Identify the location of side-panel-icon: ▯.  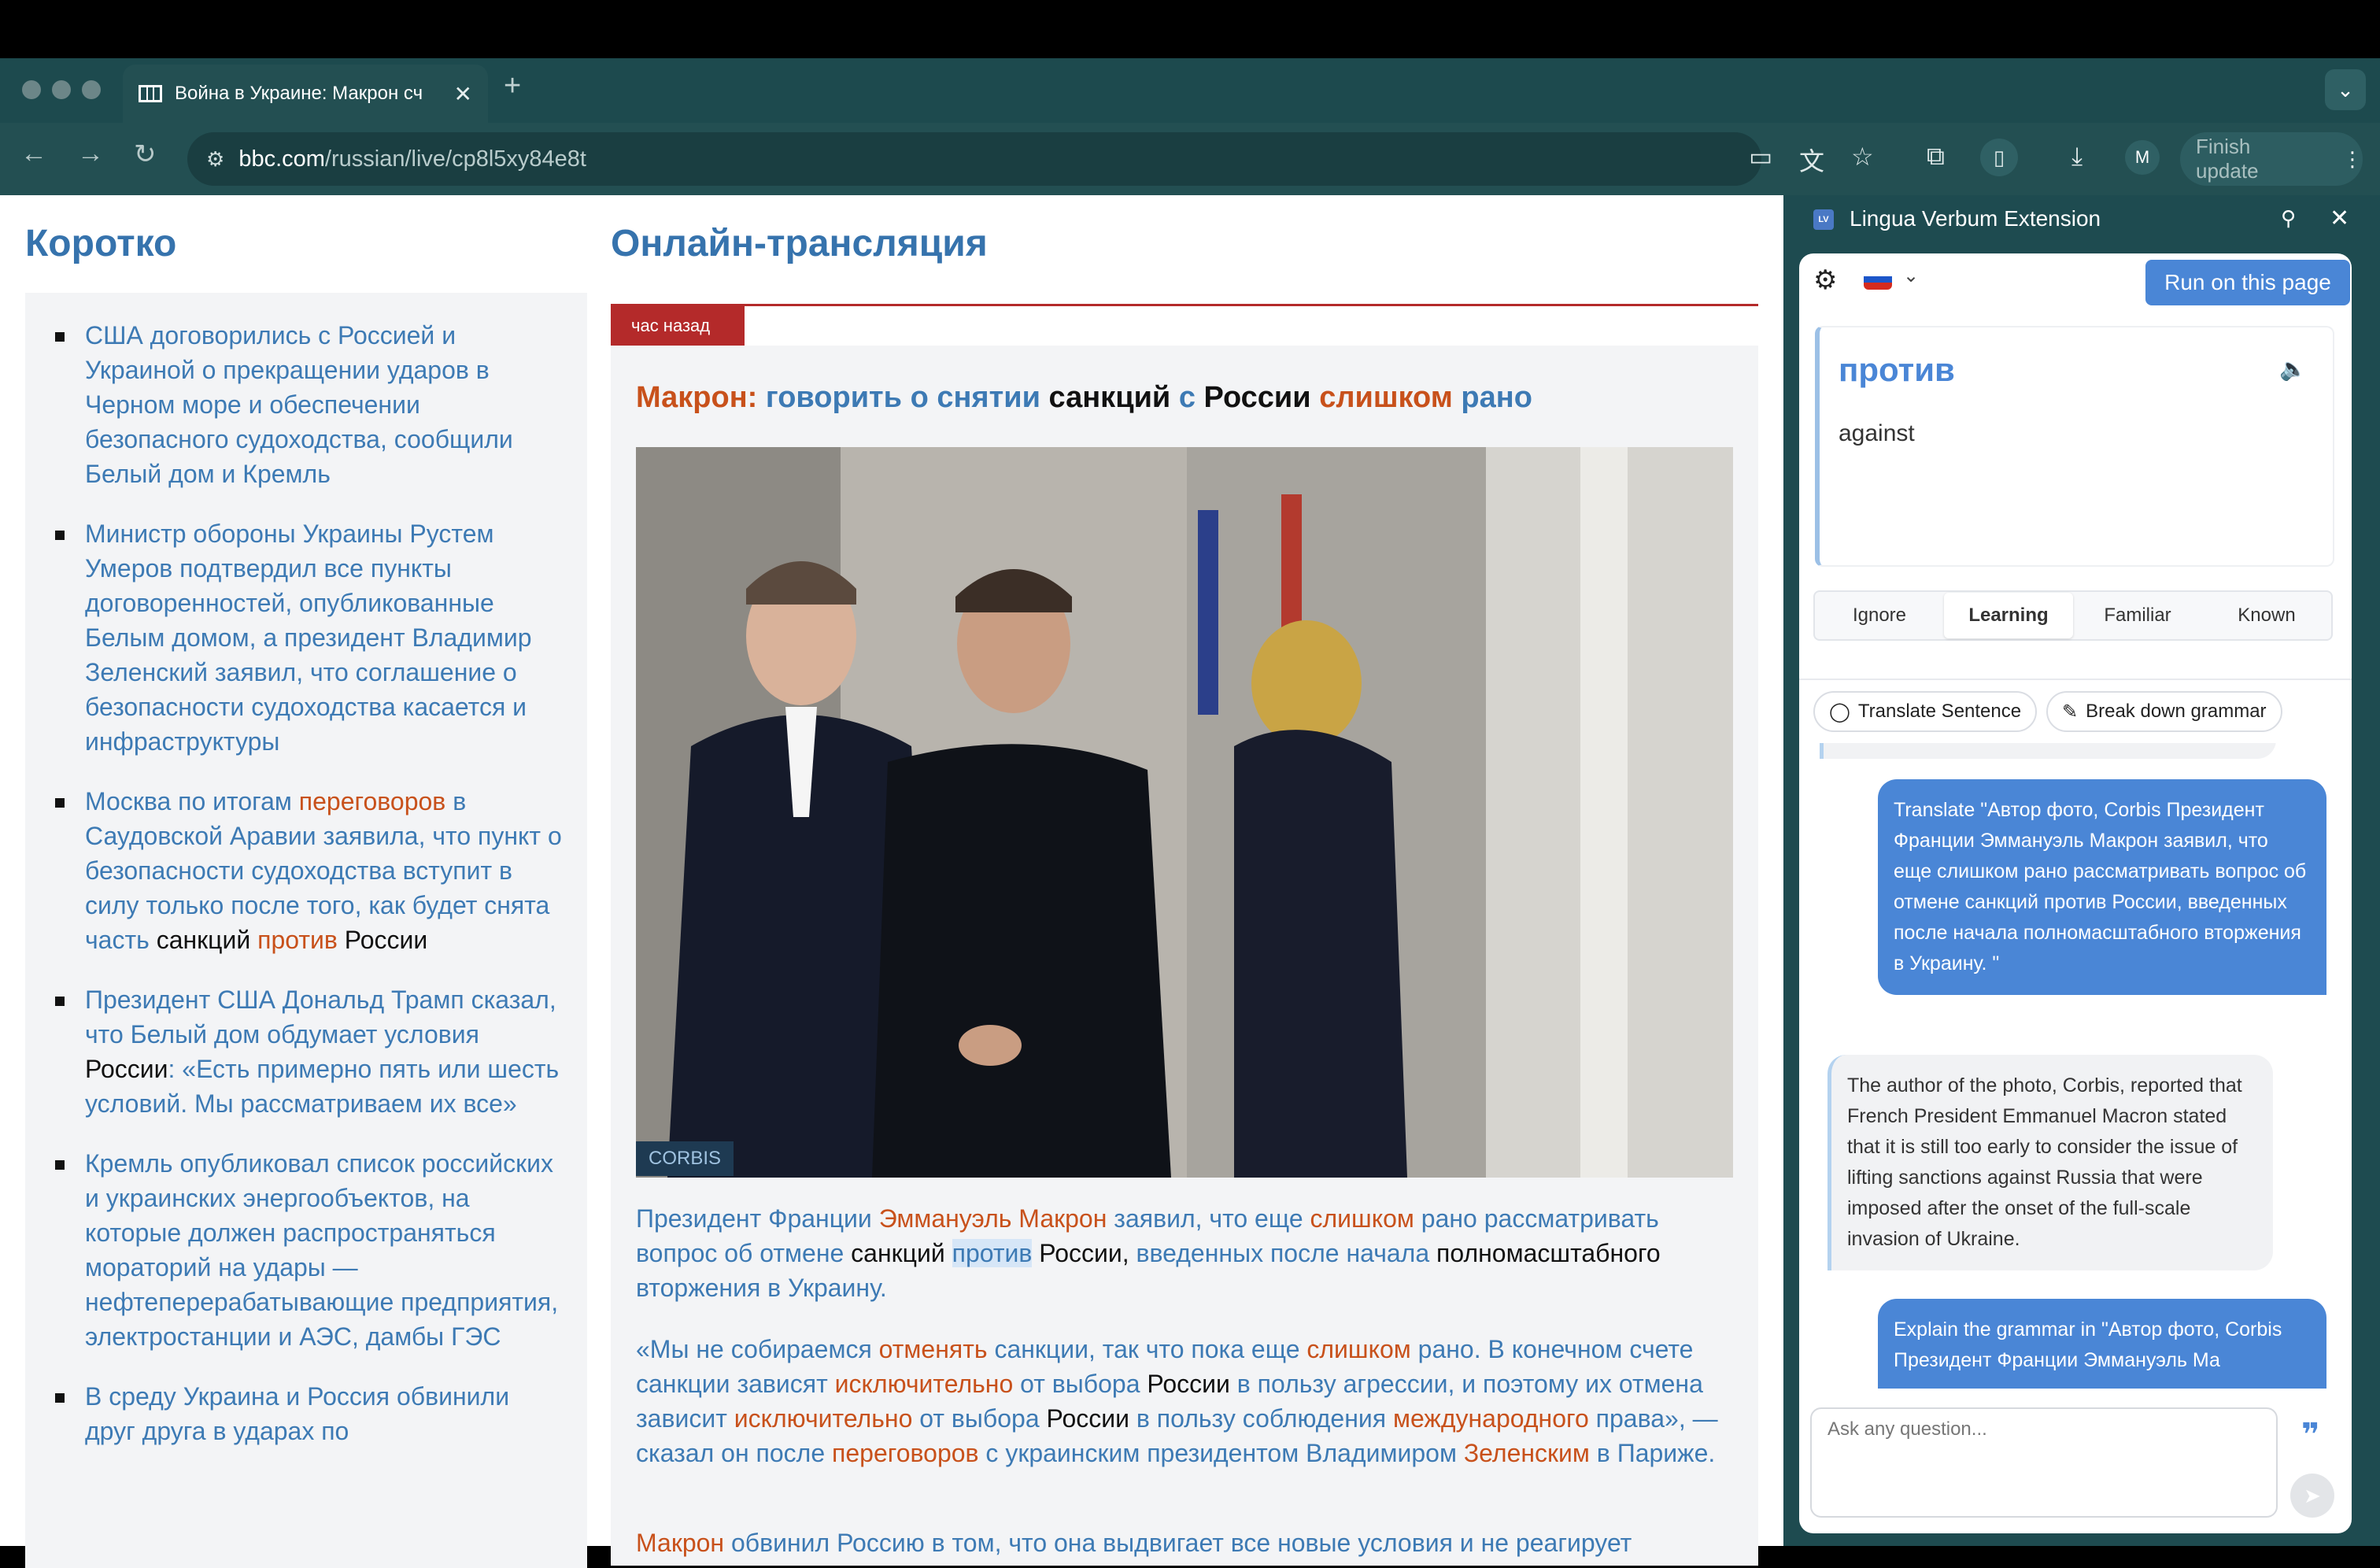
(1999, 157).